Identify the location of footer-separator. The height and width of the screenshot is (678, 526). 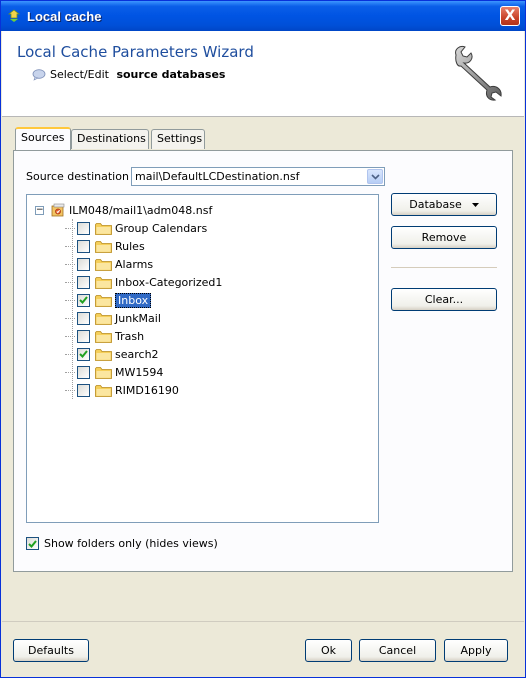
(263, 621).